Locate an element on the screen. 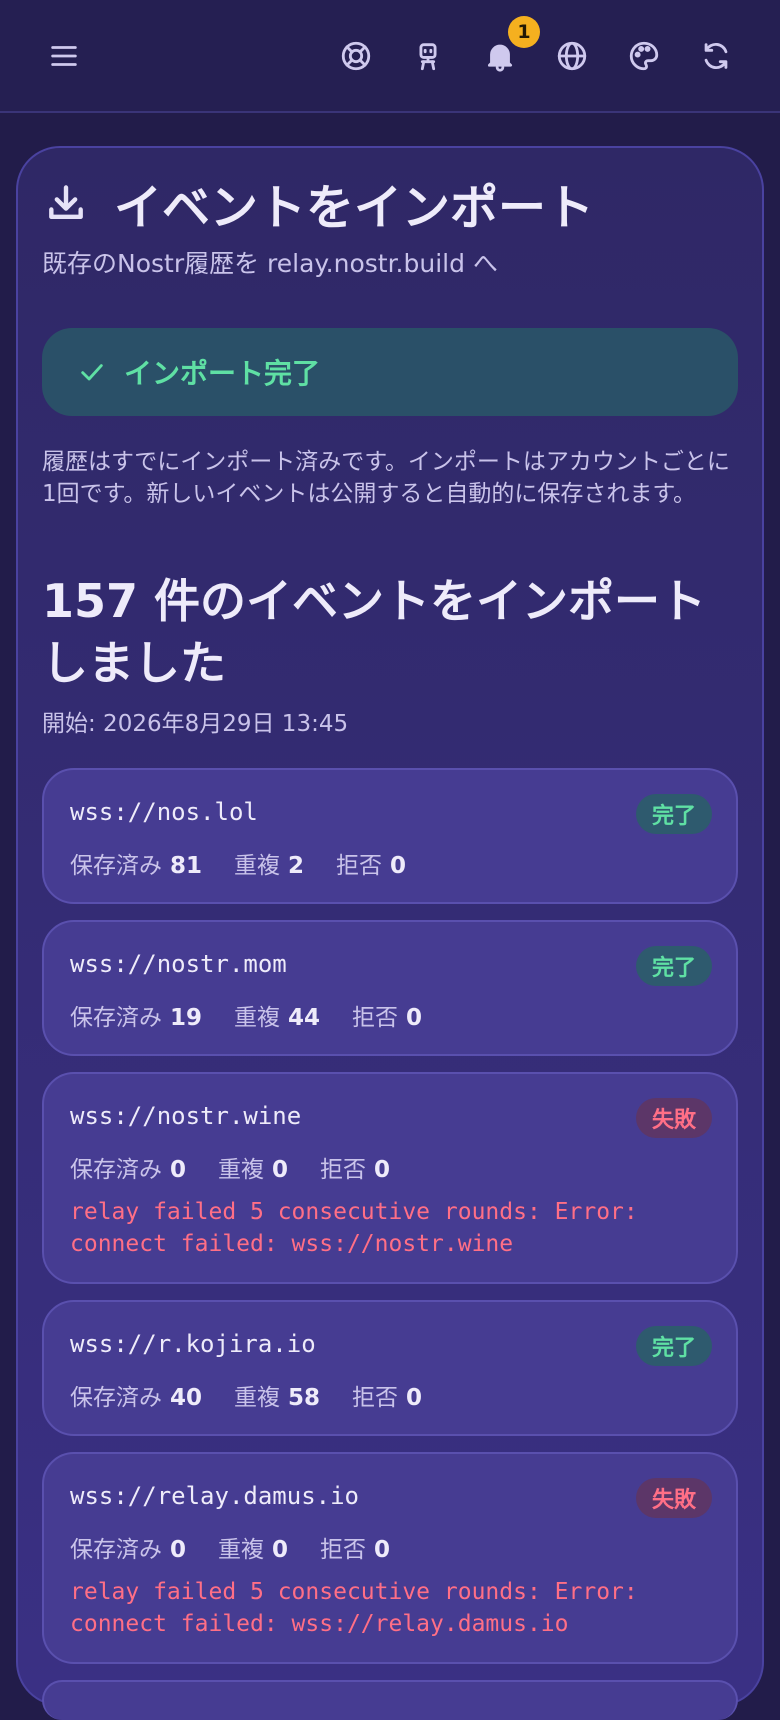 The width and height of the screenshot is (780, 1720). top-bar: 1 is located at coordinates (390, 56).